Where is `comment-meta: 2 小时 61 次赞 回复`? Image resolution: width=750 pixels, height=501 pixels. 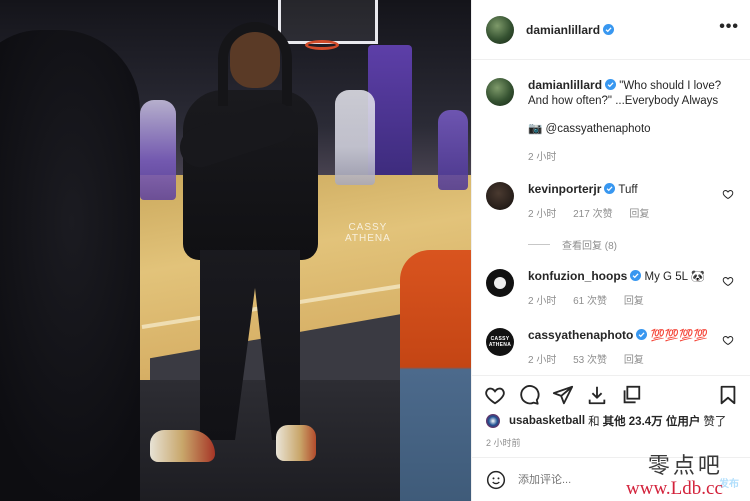
comment-meta: 2 小时 61 次赞 回复 is located at coordinates (628, 301).